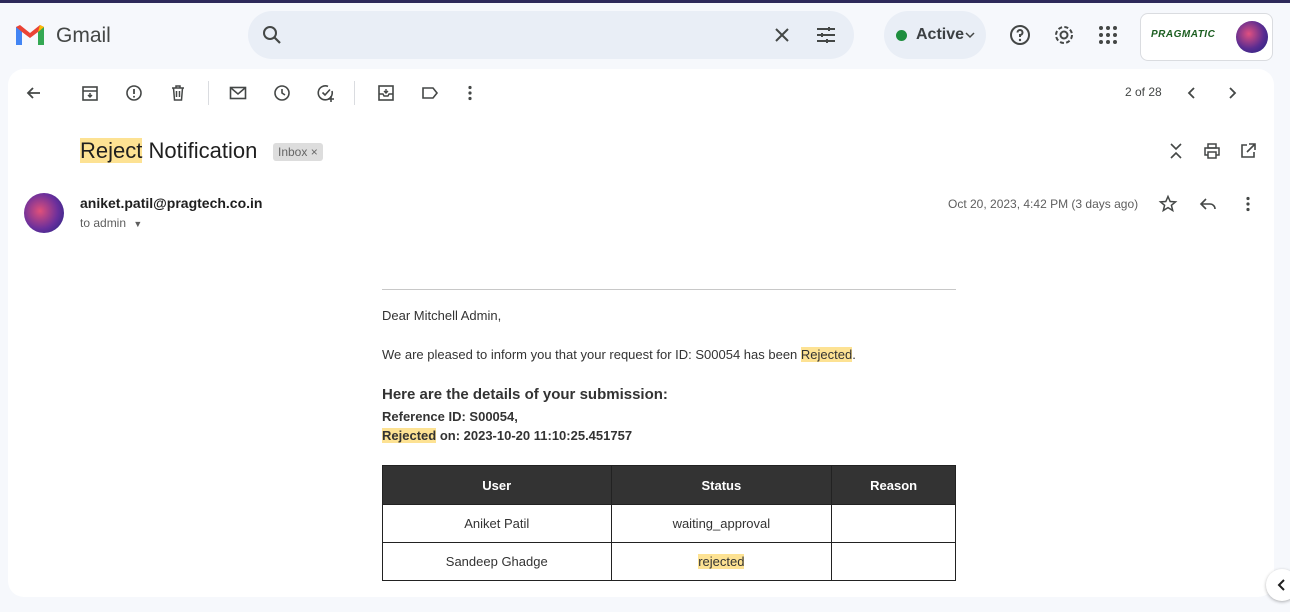 The image size is (1290, 612). Describe the element at coordinates (272, 35) in the screenshot. I see `search-icon` at that location.